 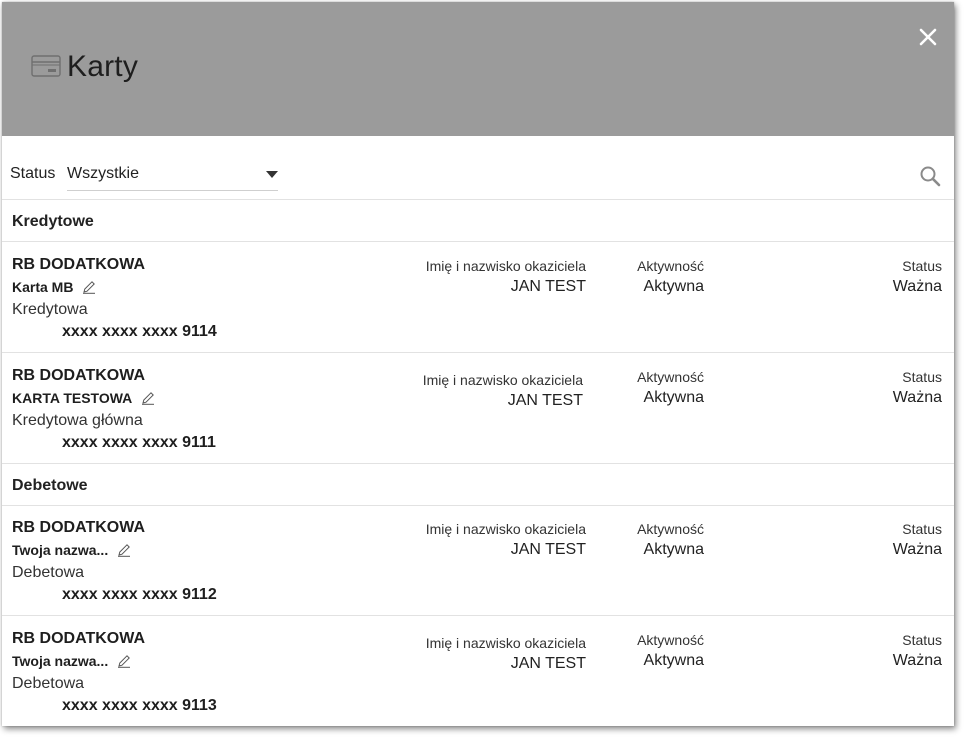 I want to click on card-number: xxxx xxxx xxxx 9114, so click(x=139, y=331).